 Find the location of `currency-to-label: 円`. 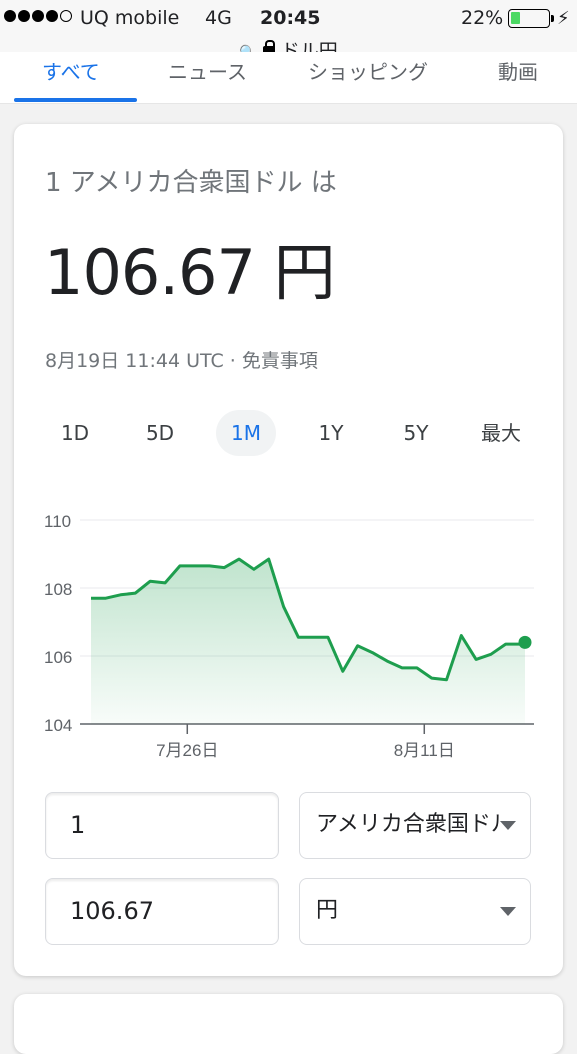

currency-to-label: 円 is located at coordinates (327, 910).